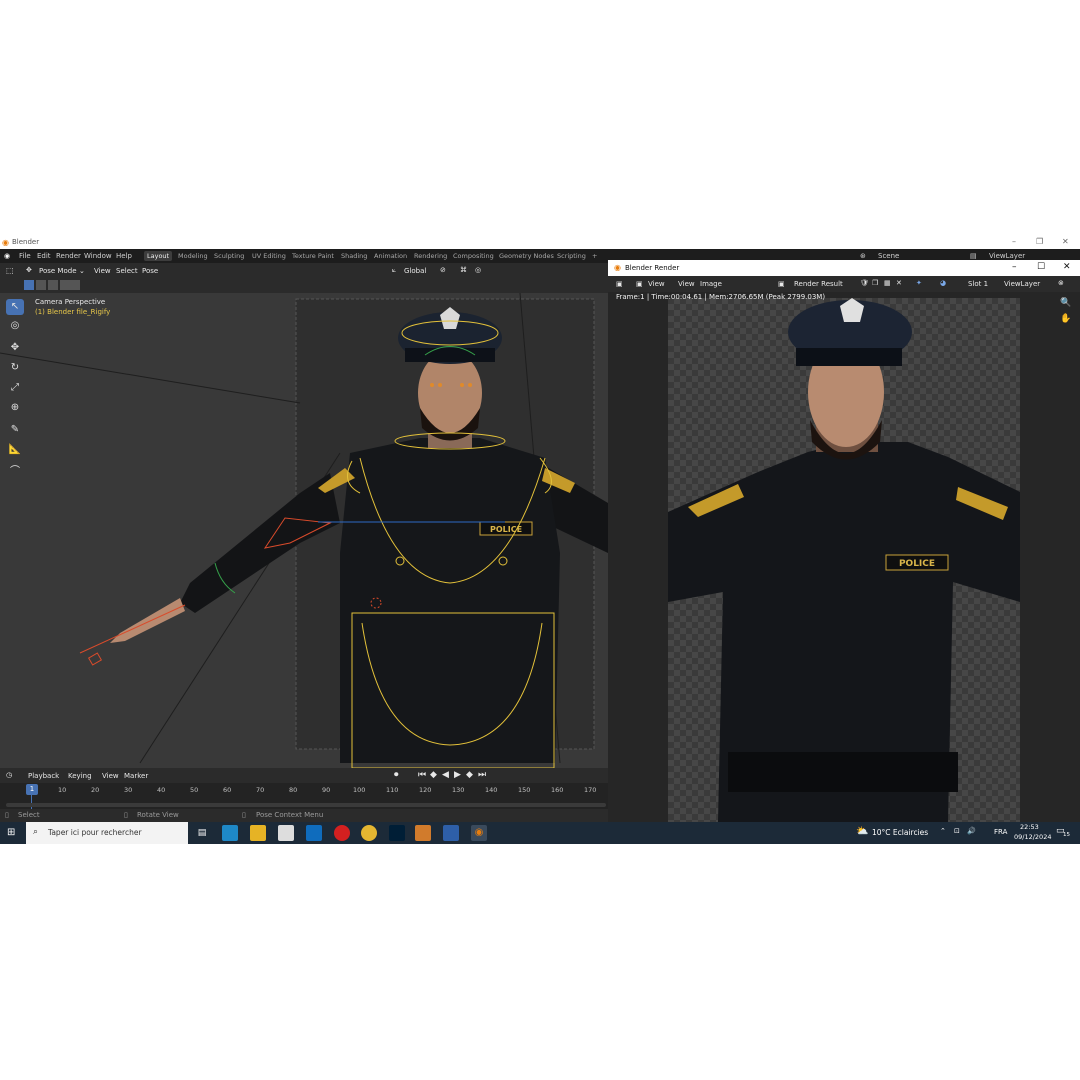 The image size is (1080, 1080). What do you see at coordinates (32, 789) in the screenshot?
I see `current-frame-indicator: 1` at bounding box center [32, 789].